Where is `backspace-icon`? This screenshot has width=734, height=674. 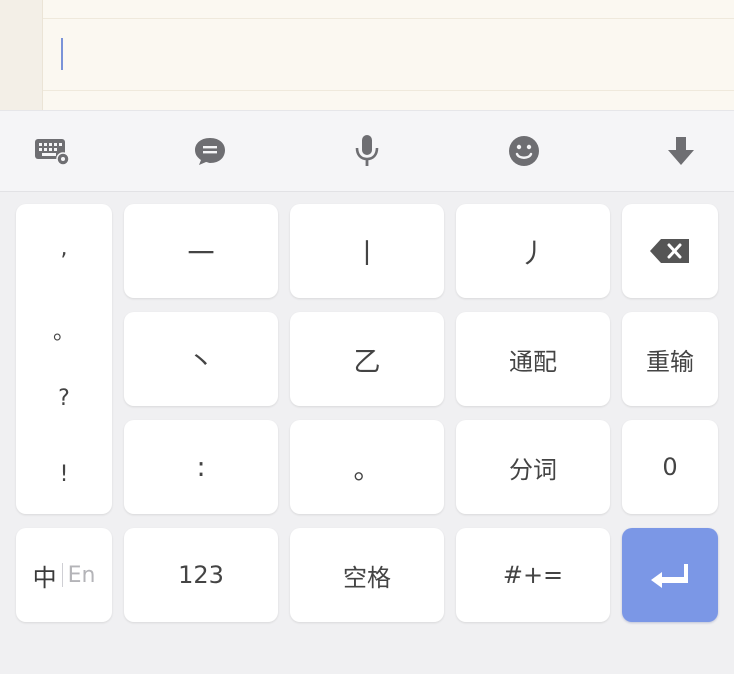 backspace-icon is located at coordinates (669, 251).